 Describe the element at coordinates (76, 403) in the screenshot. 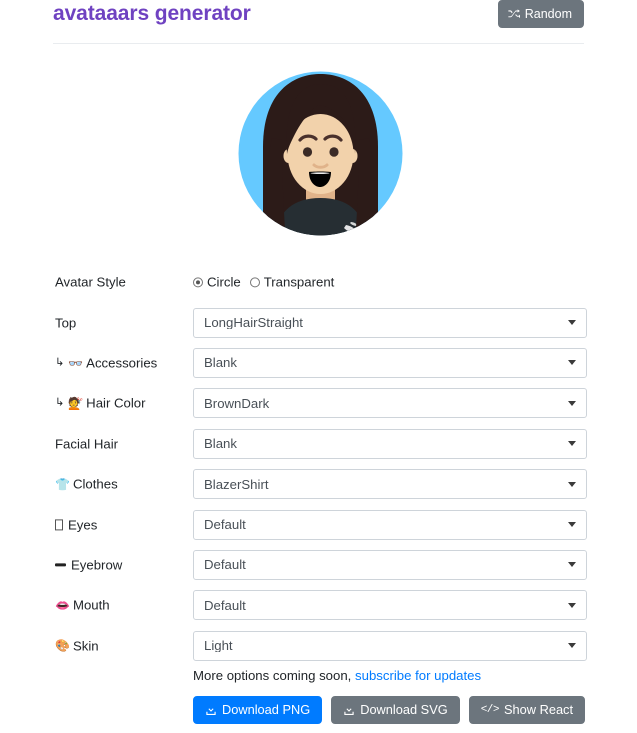

I see `hair-dye-icon: 💇` at that location.